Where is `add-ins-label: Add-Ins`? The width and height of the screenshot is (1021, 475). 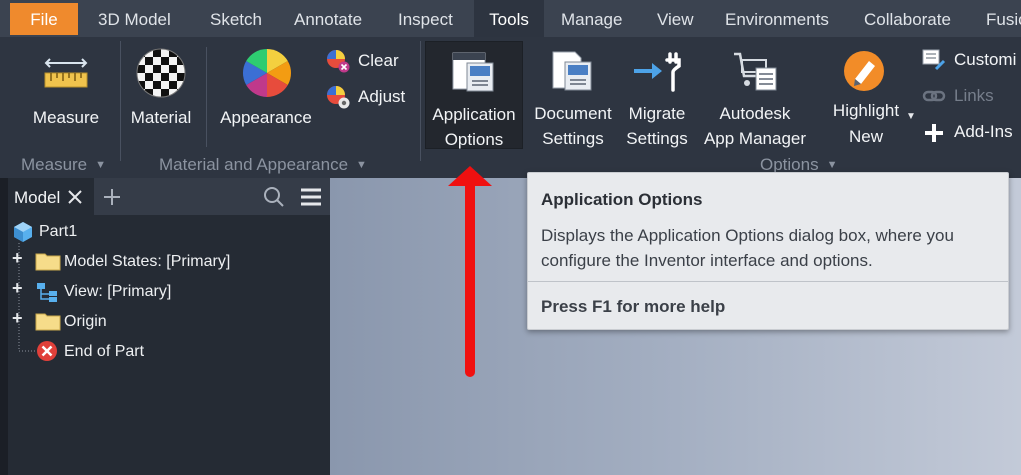
add-ins-label: Add-Ins is located at coordinates (983, 131).